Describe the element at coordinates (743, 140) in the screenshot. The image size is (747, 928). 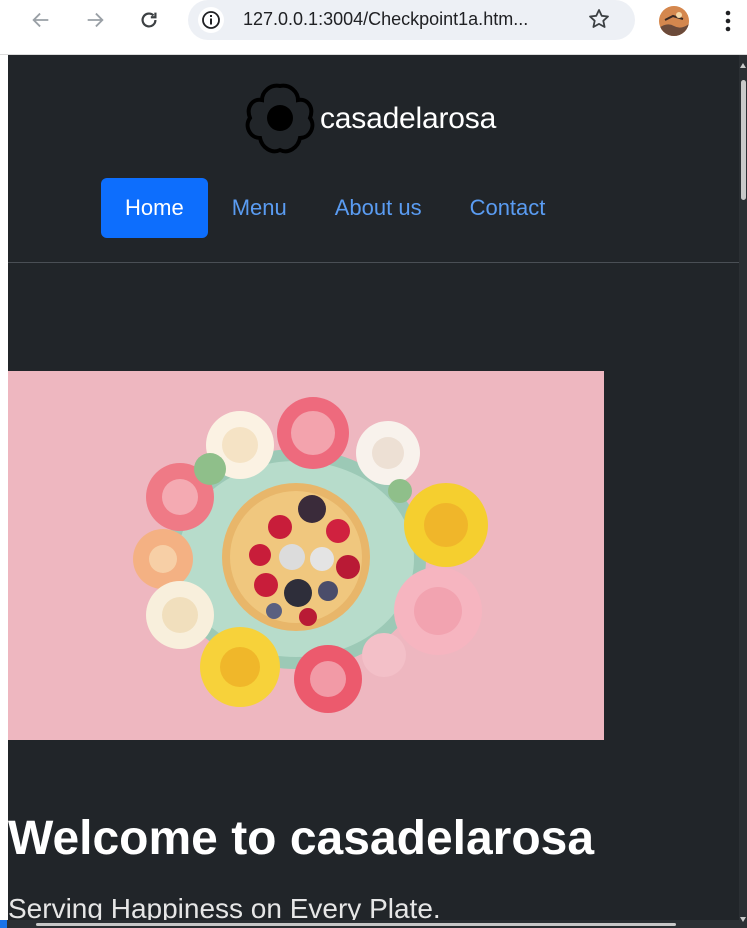
I see `scrollbar-thumb` at that location.